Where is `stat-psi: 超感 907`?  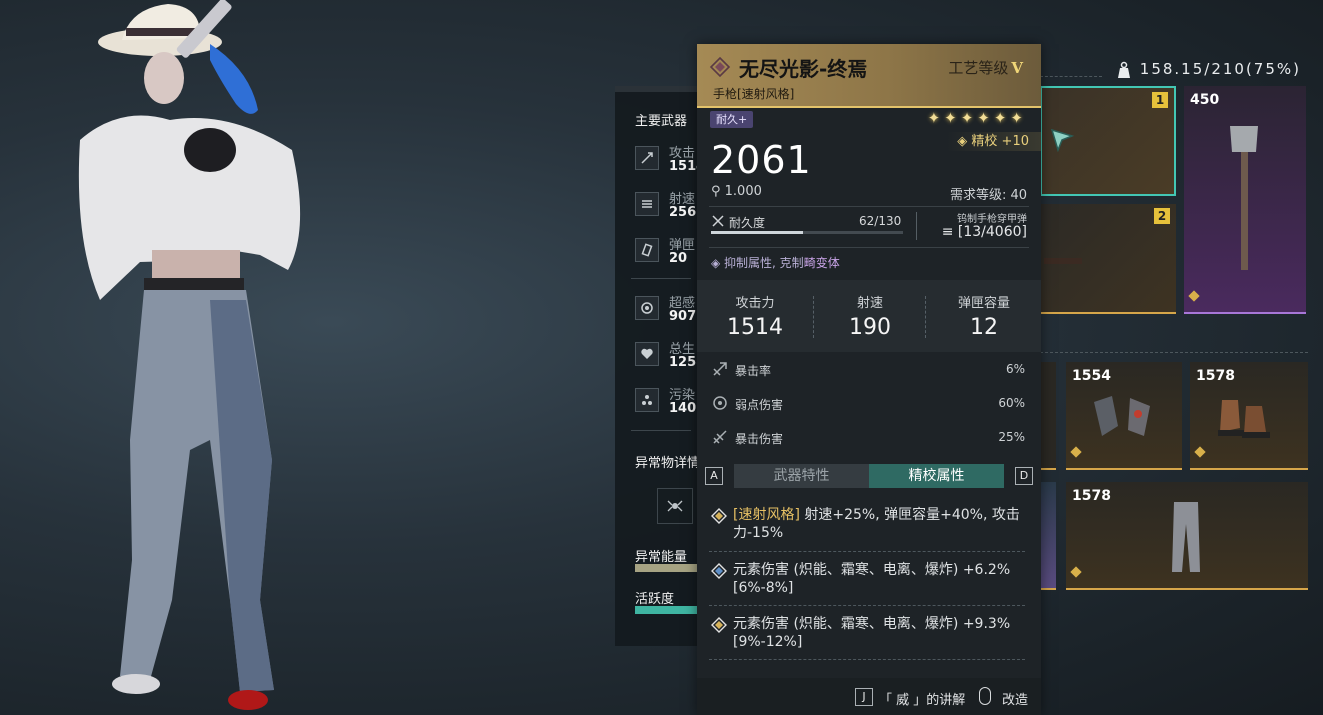
stat-psi: 超感 907 is located at coordinates (667, 312).